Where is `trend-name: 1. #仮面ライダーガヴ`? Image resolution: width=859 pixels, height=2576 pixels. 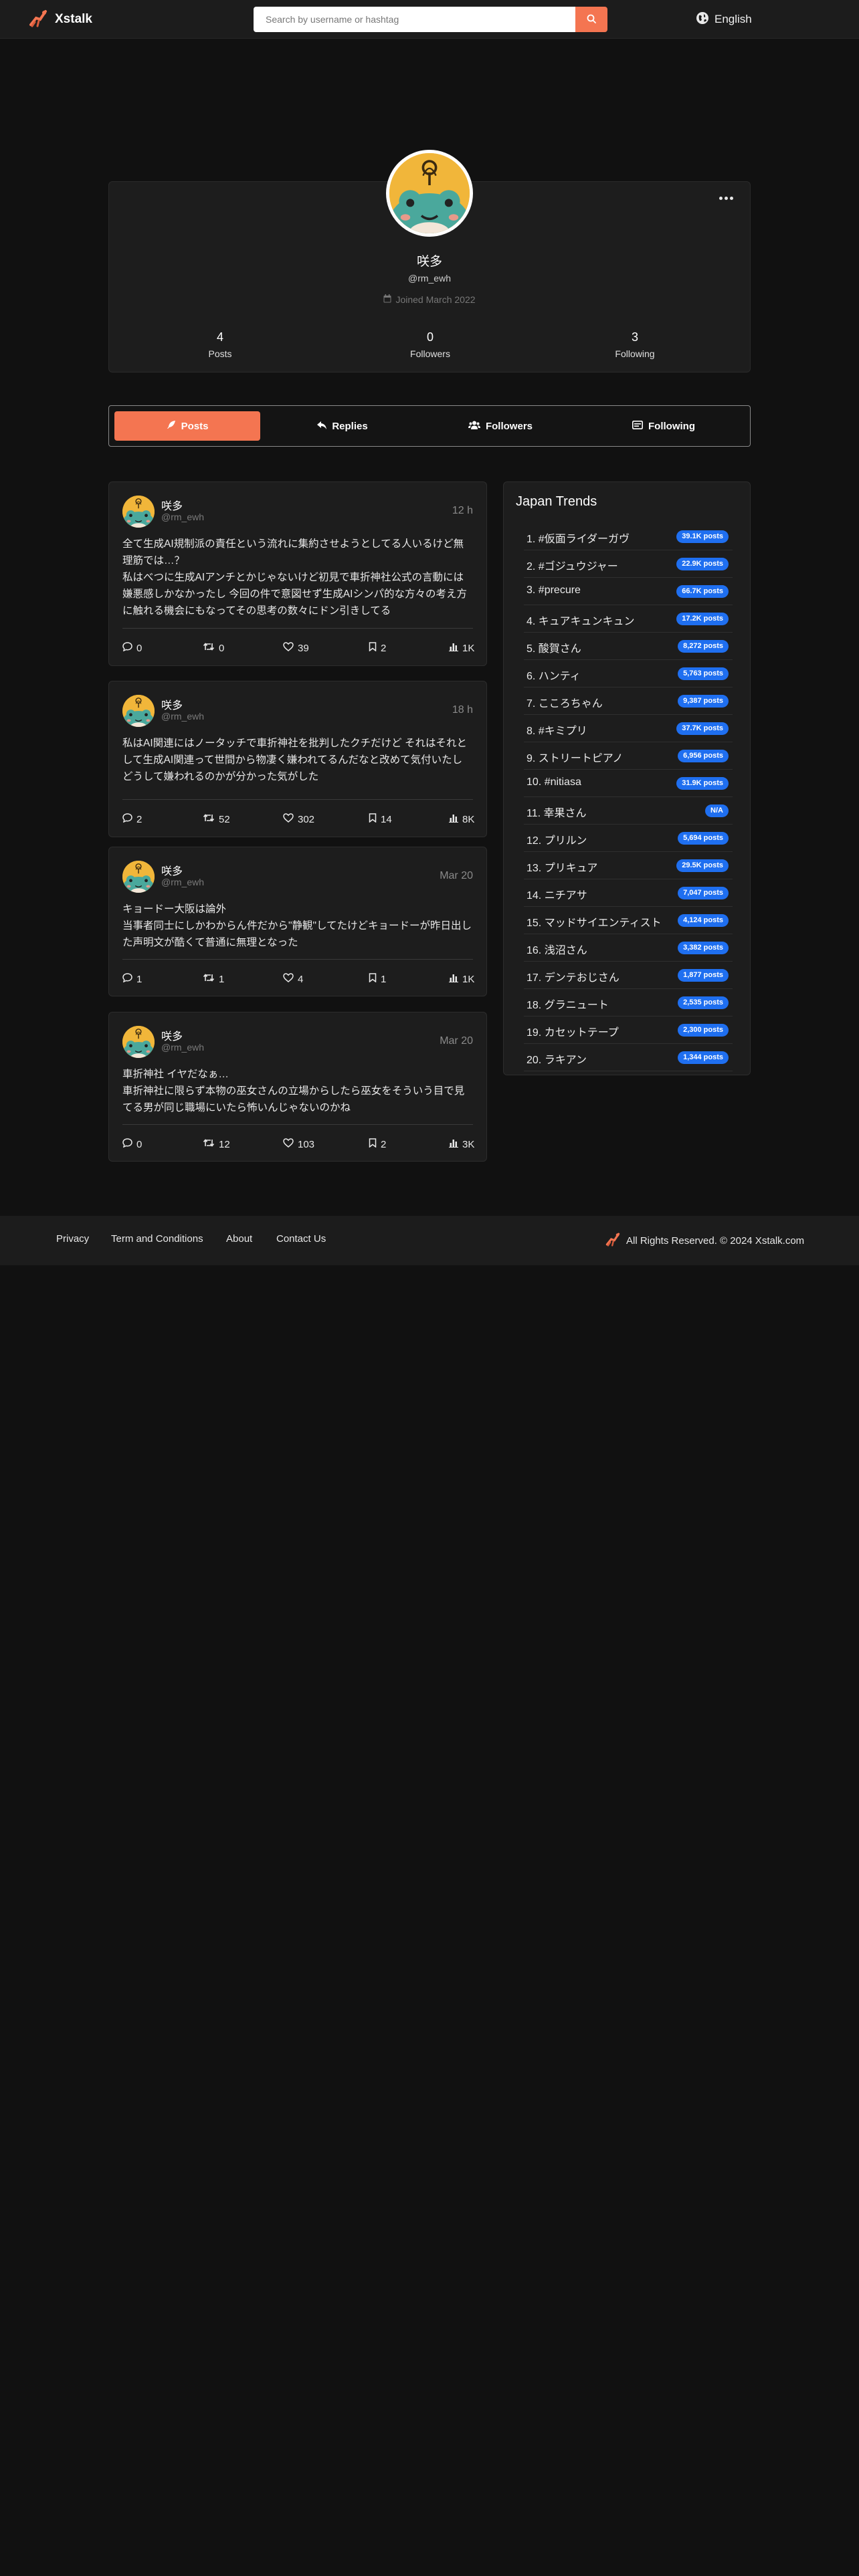
trend-name: 1. #仮面ライダーガヴ is located at coordinates (578, 539).